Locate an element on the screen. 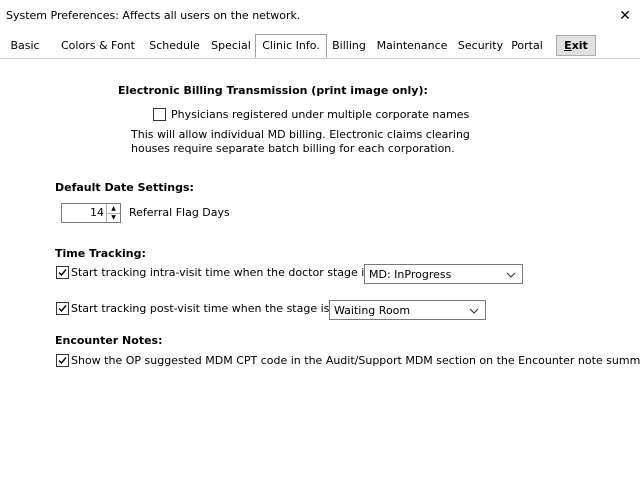 This screenshot has width=640, height=497. close-icon: ✕ is located at coordinates (625, 16).